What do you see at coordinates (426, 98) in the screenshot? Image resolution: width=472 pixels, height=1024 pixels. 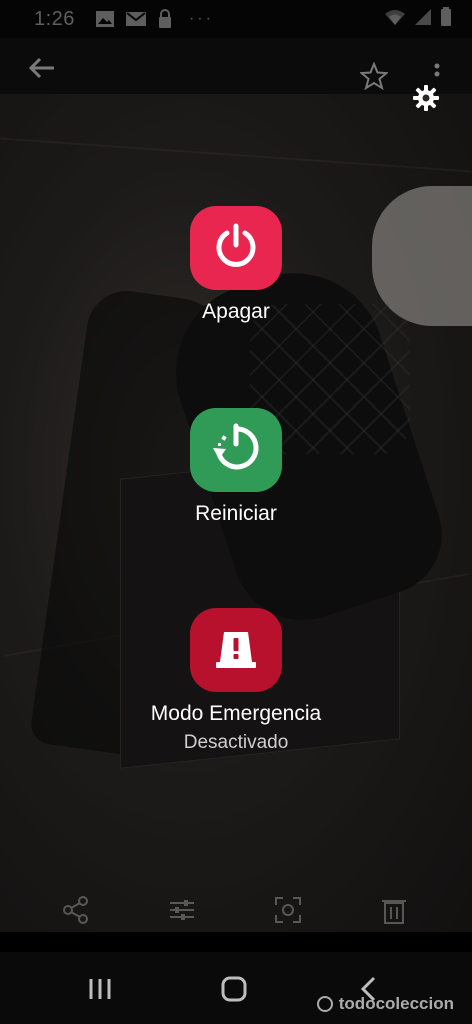 I see `gear-icon` at bounding box center [426, 98].